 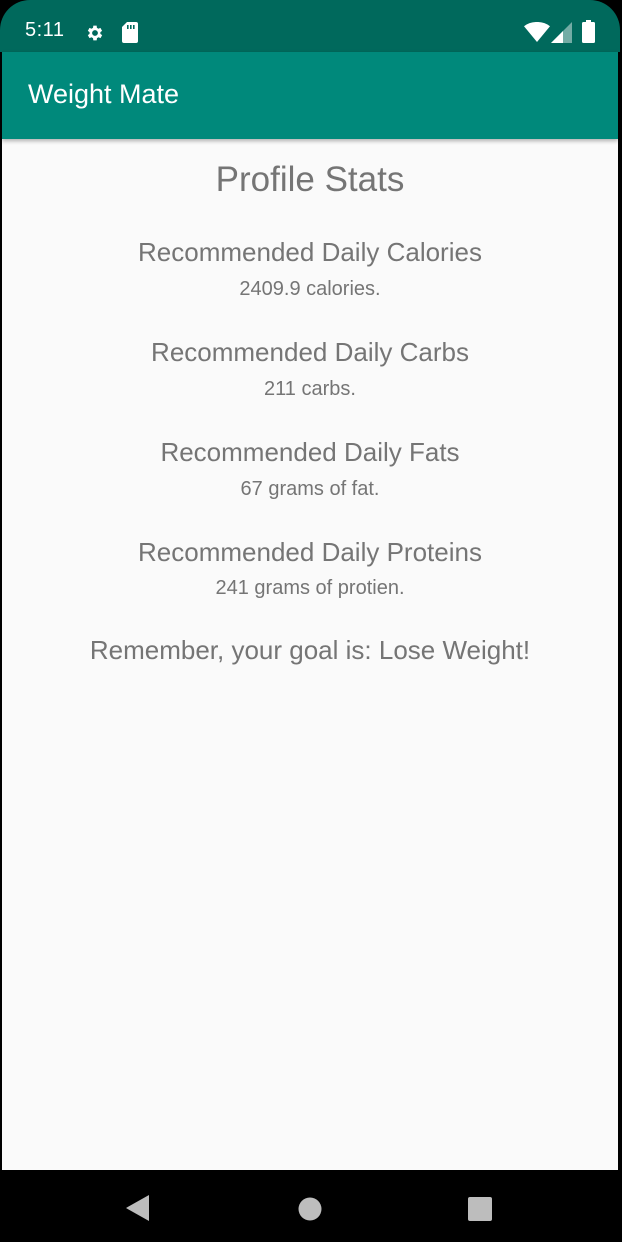 I want to click on page-title: Profile Stats, so click(x=310, y=179).